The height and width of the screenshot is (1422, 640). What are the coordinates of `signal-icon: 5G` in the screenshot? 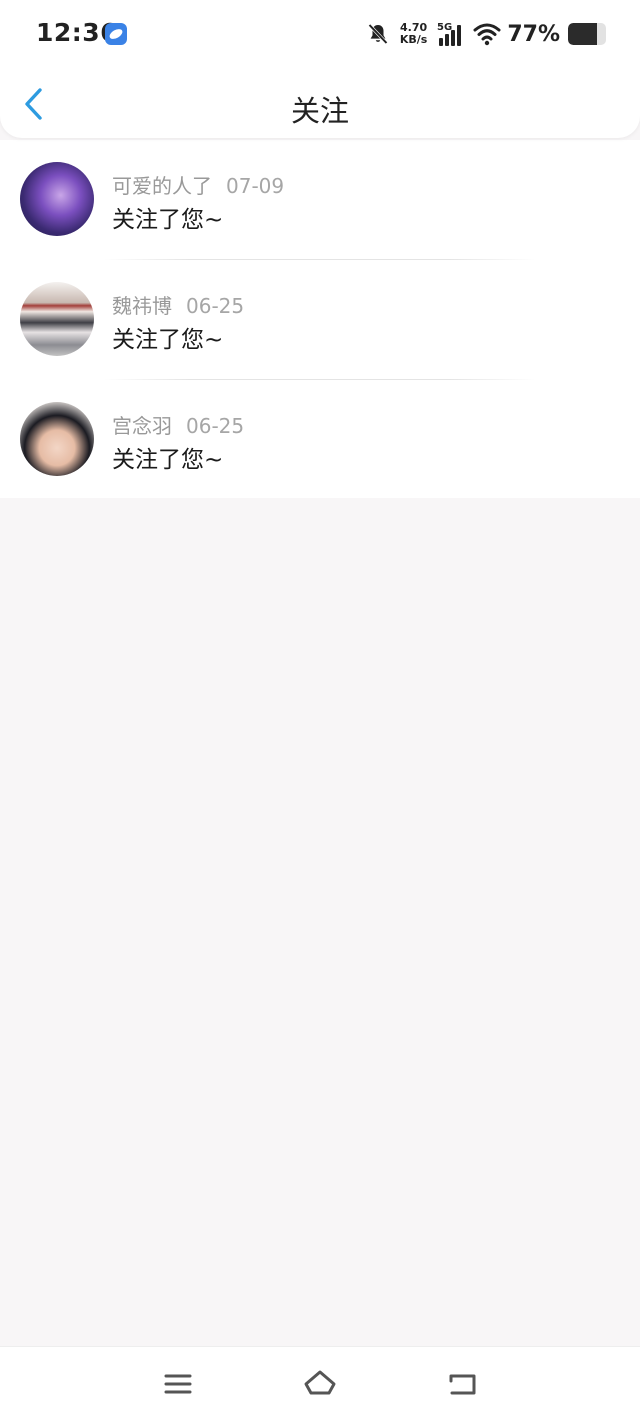 It's located at (449, 34).